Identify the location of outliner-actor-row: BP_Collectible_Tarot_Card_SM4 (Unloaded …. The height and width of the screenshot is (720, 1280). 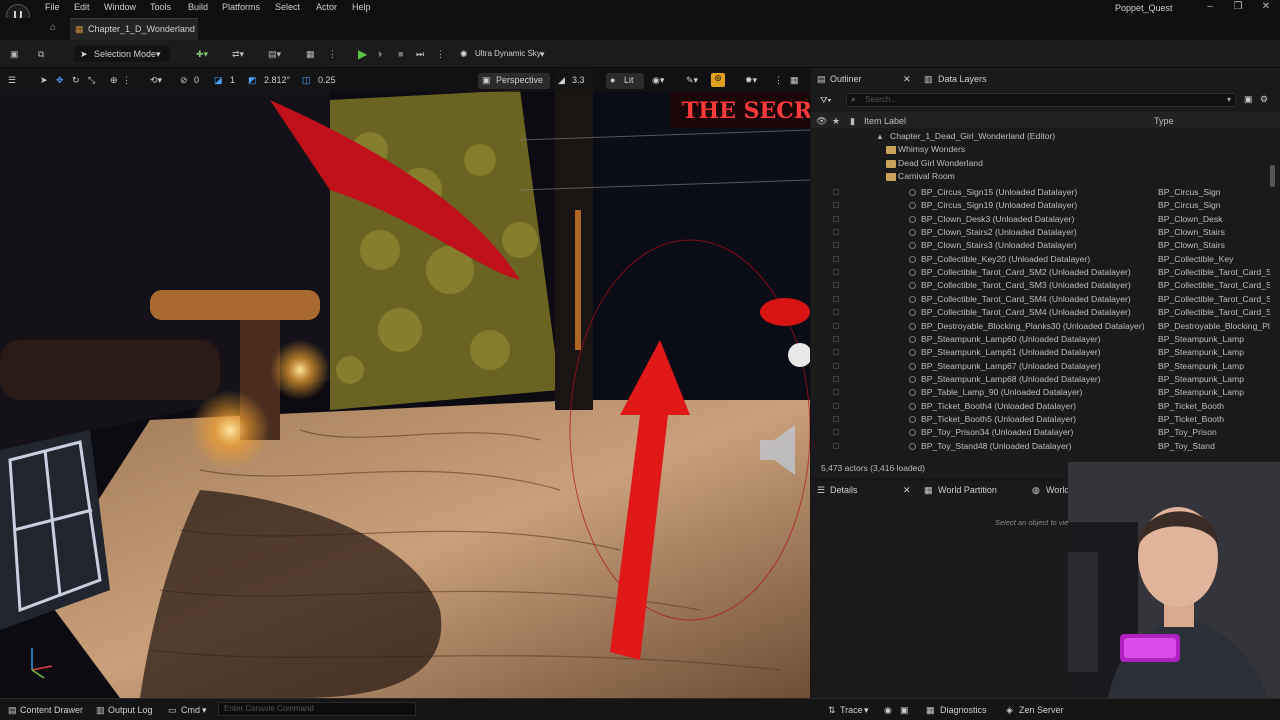
(1041, 312).